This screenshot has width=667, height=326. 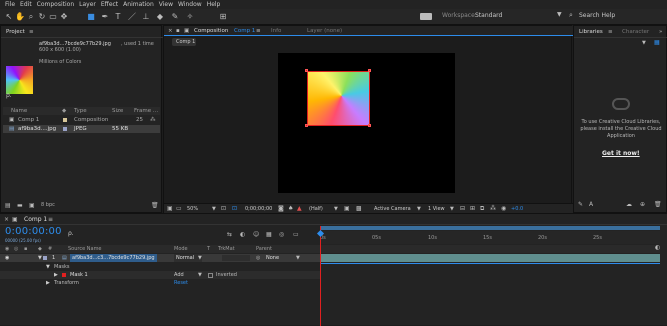 I want to click on draft-3d-icon: ◐, so click(x=242, y=234).